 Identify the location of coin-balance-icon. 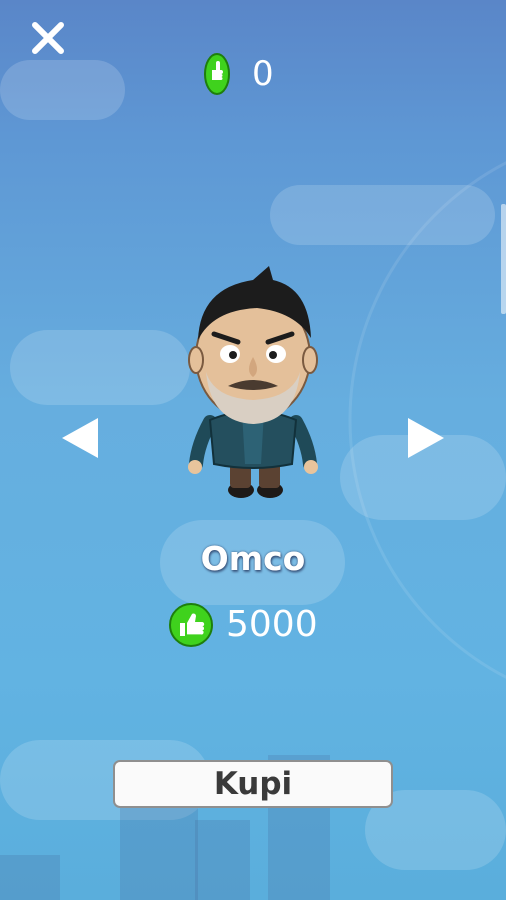
(217, 74).